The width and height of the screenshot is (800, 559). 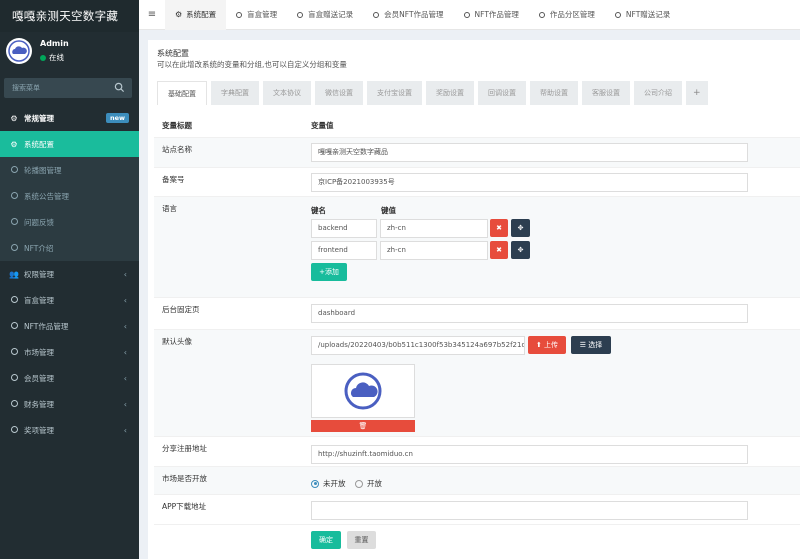 What do you see at coordinates (152, 14) in the screenshot?
I see `menu-toggle-icon: ≡` at bounding box center [152, 14].